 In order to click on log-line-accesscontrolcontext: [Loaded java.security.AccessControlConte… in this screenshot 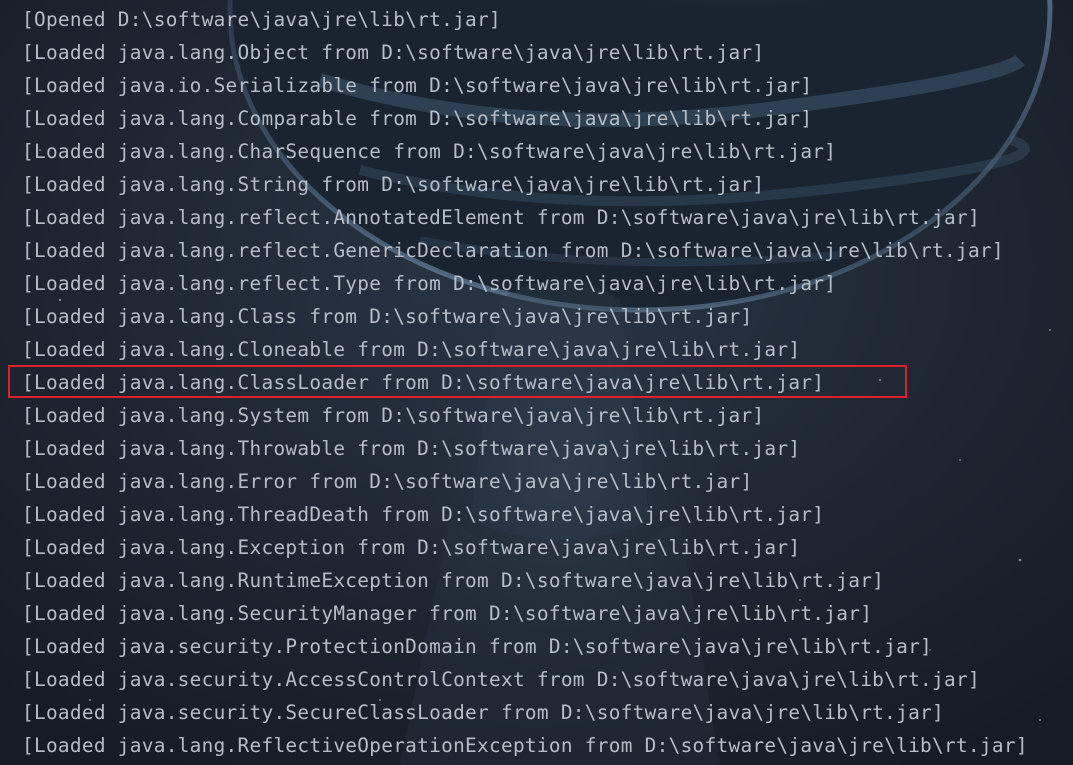, I will do `click(501, 679)`.